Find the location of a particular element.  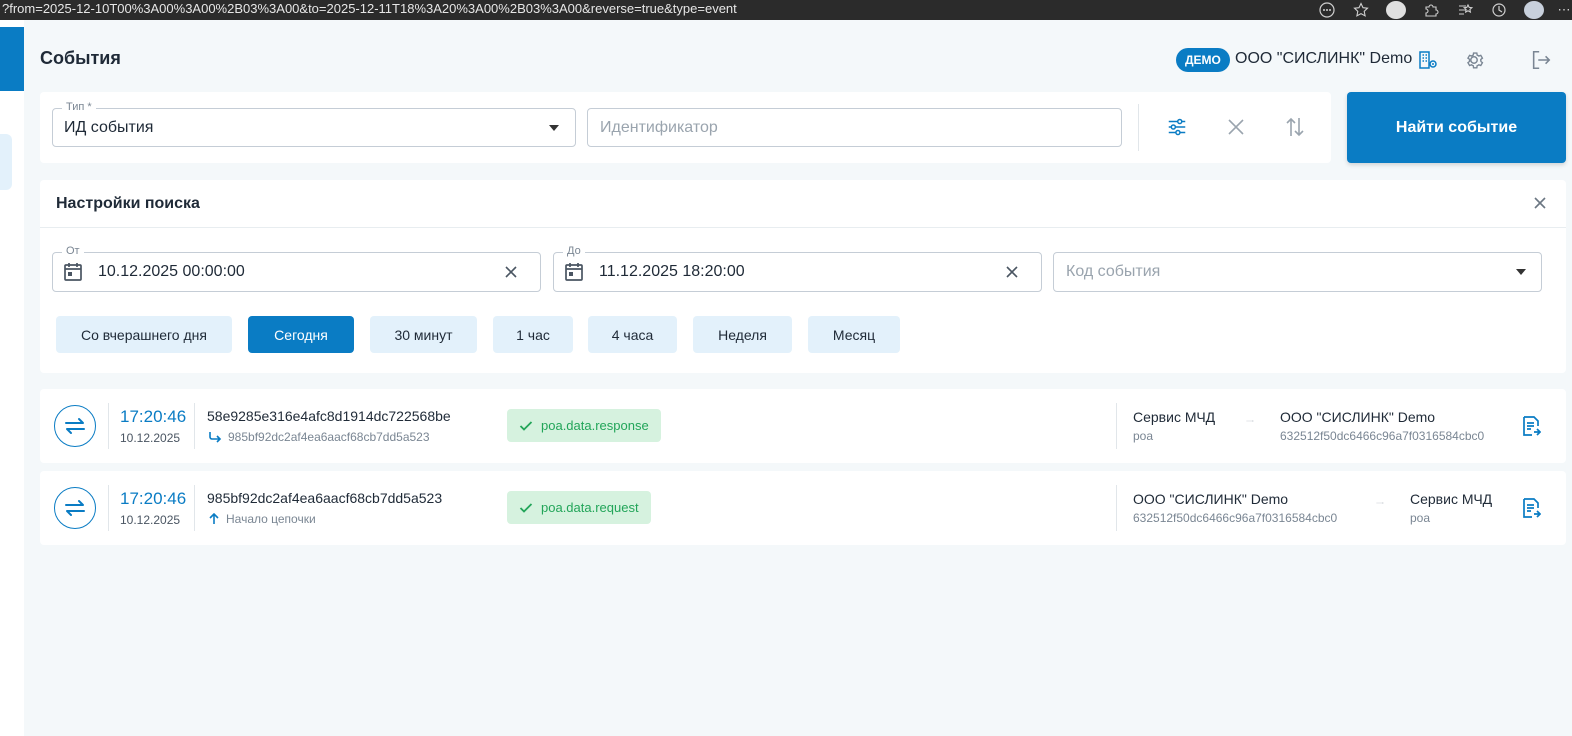

extension-avatar-icon is located at coordinates (1396, 10).